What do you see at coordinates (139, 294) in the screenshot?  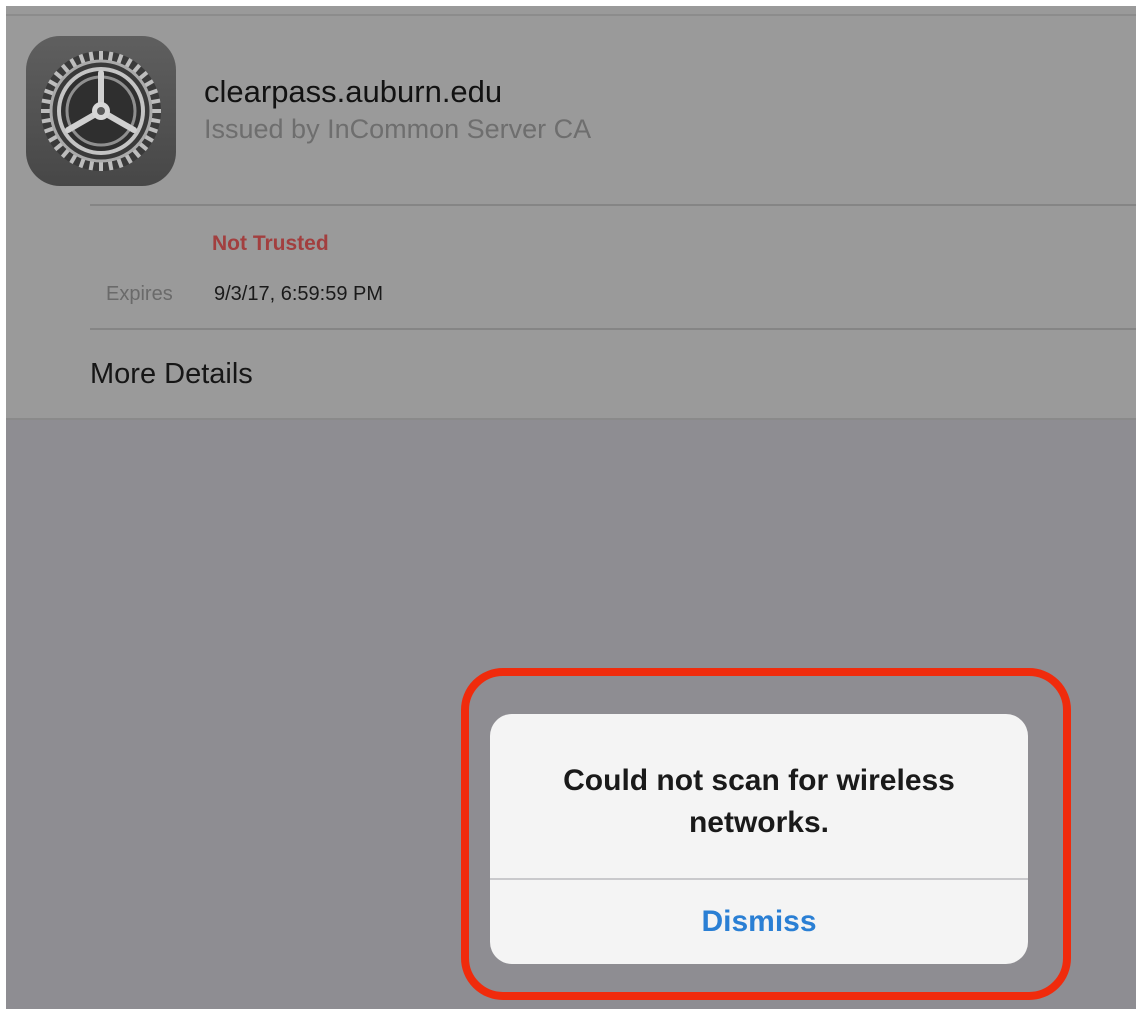 I see `expires-label: Expires` at bounding box center [139, 294].